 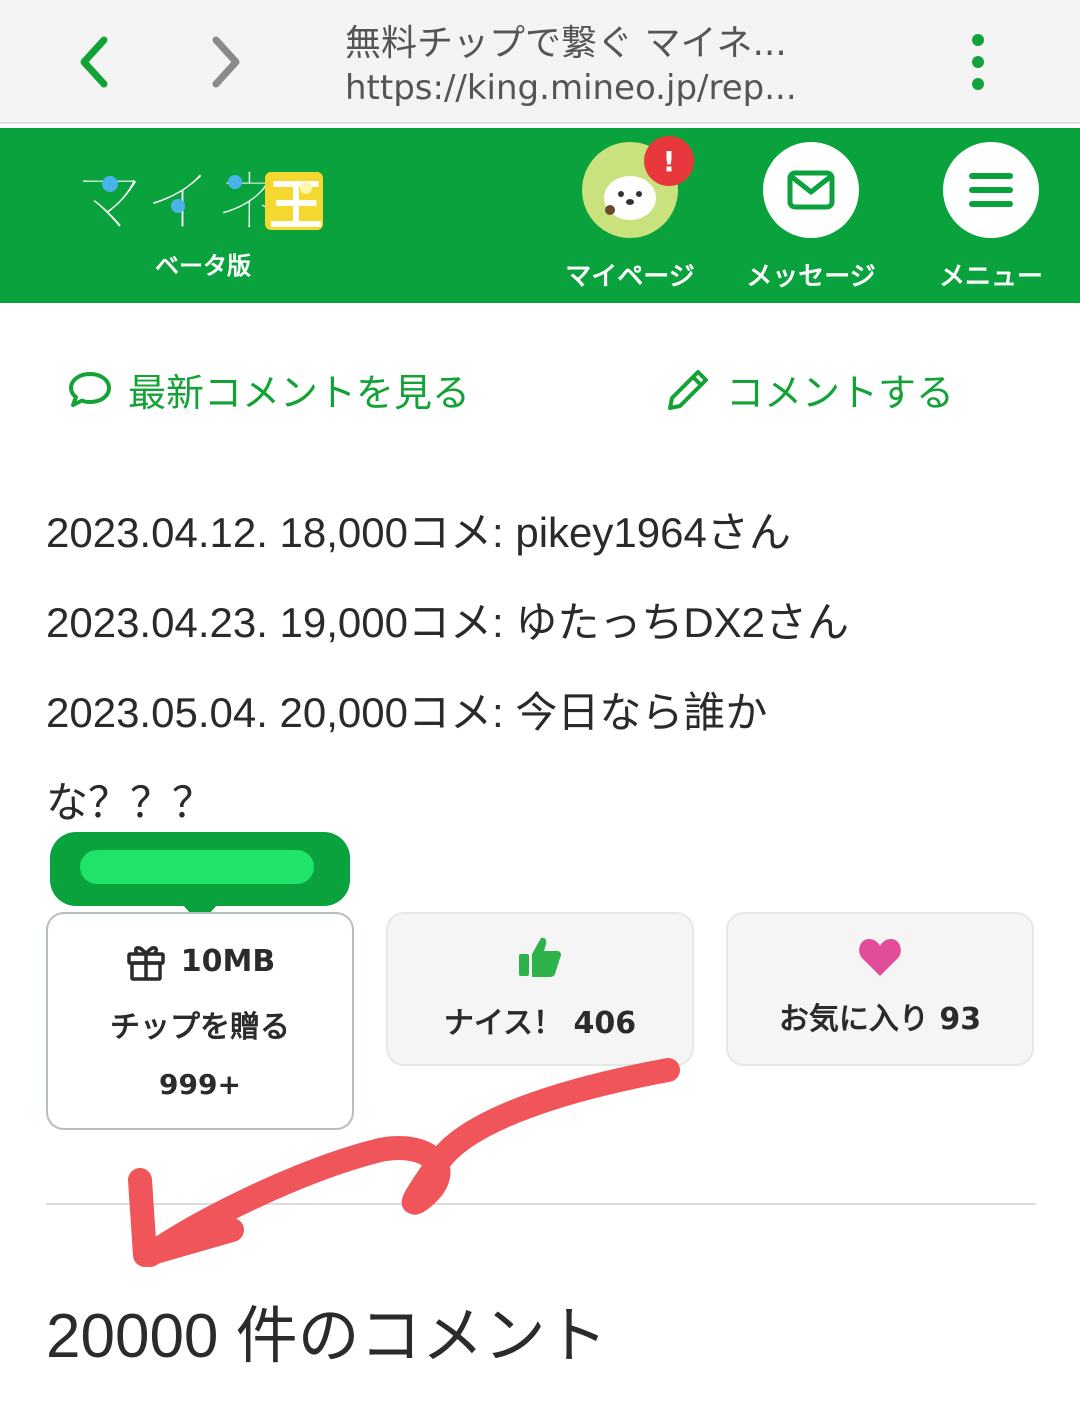 What do you see at coordinates (630, 277) in the screenshot?
I see `mypage-label: マイページ` at bounding box center [630, 277].